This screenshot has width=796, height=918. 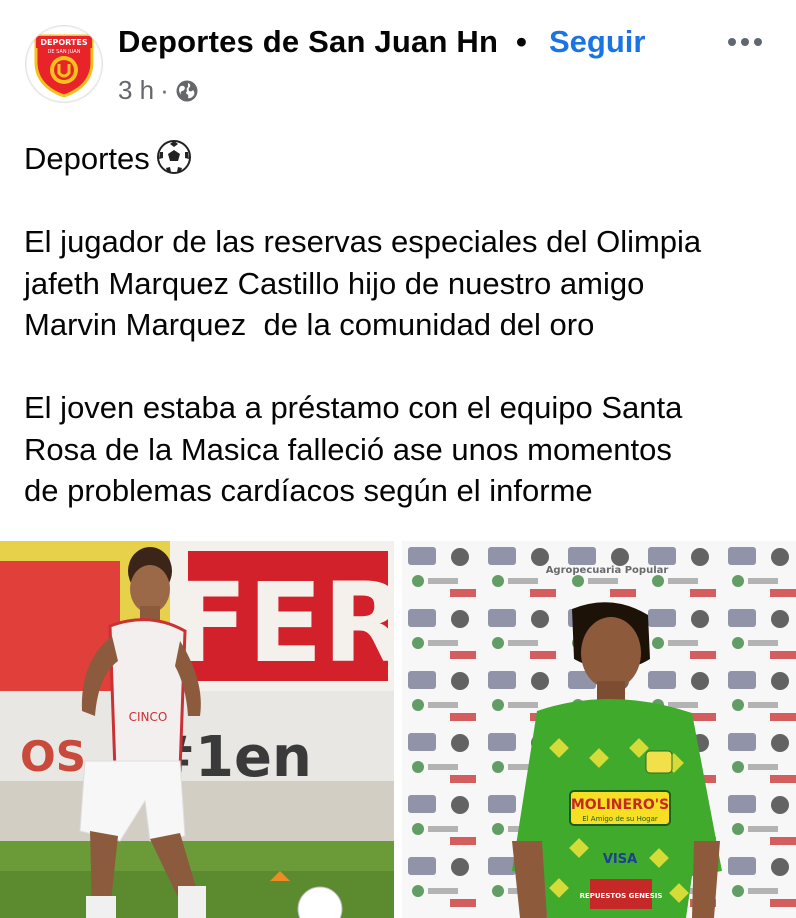 What do you see at coordinates (64, 52) in the screenshot?
I see `avatar-subtext: DE SAN JUAN` at bounding box center [64, 52].